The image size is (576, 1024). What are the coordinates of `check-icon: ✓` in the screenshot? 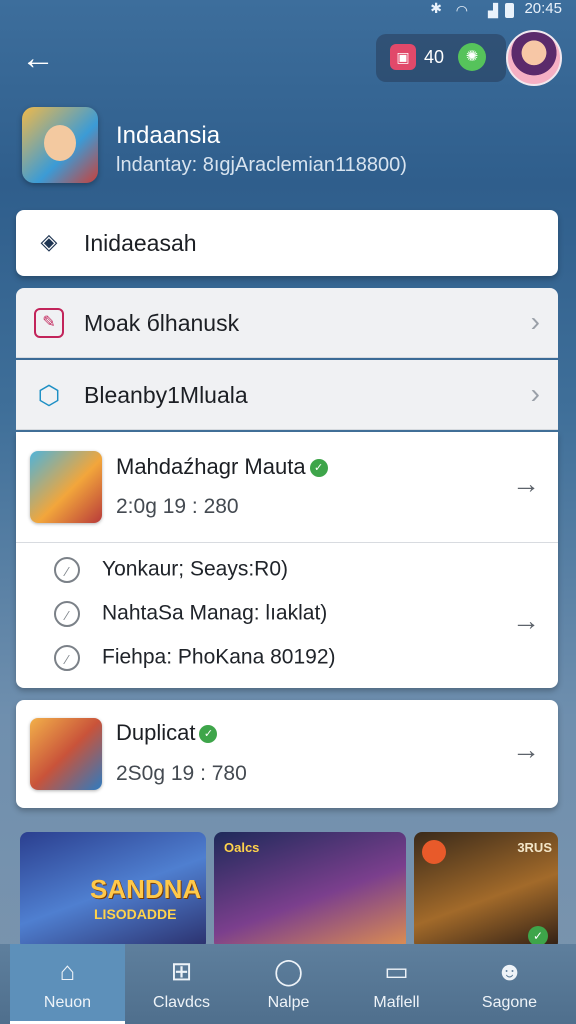 It's located at (538, 936).